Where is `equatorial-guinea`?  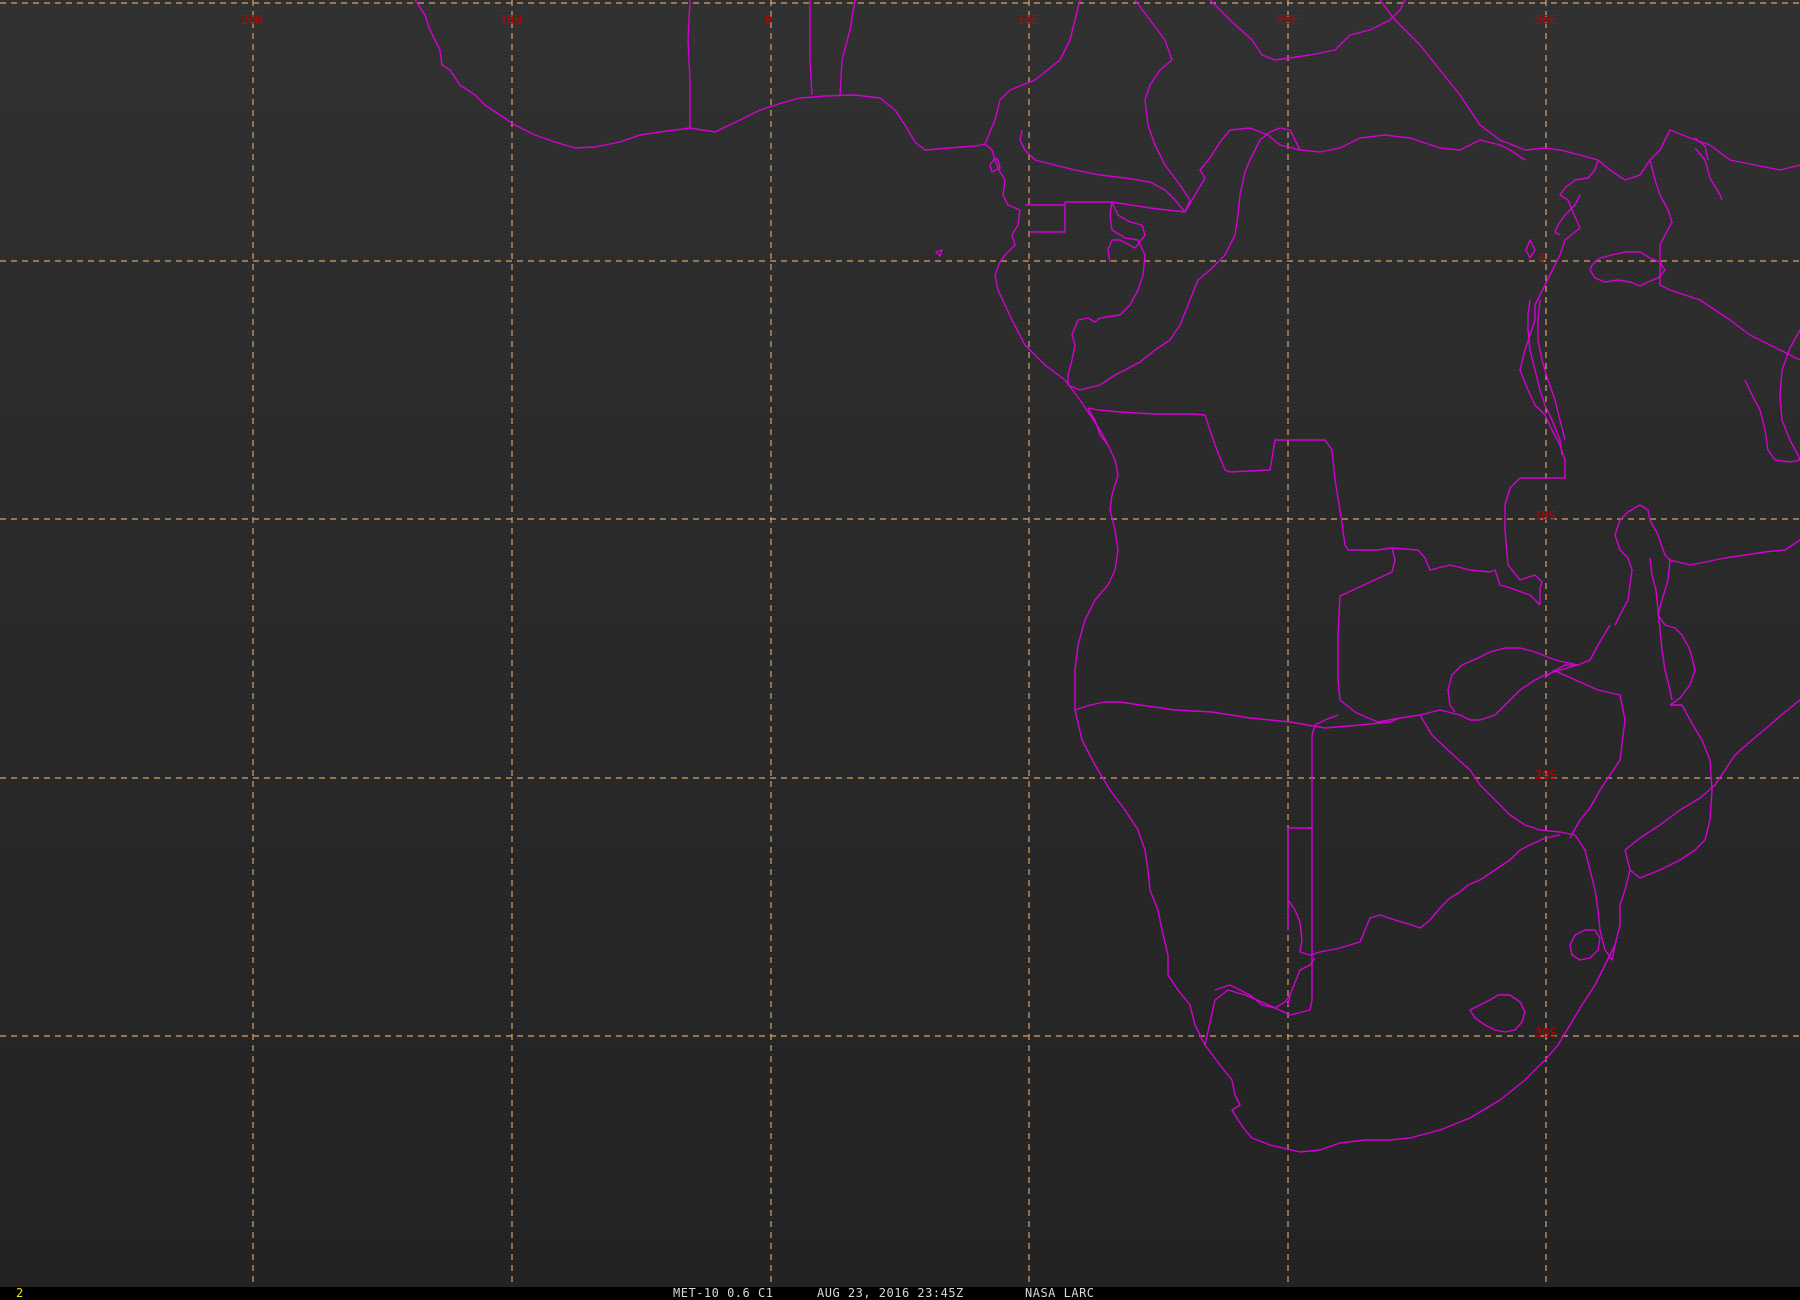
equatorial-guinea is located at coordinates (1125, 207).